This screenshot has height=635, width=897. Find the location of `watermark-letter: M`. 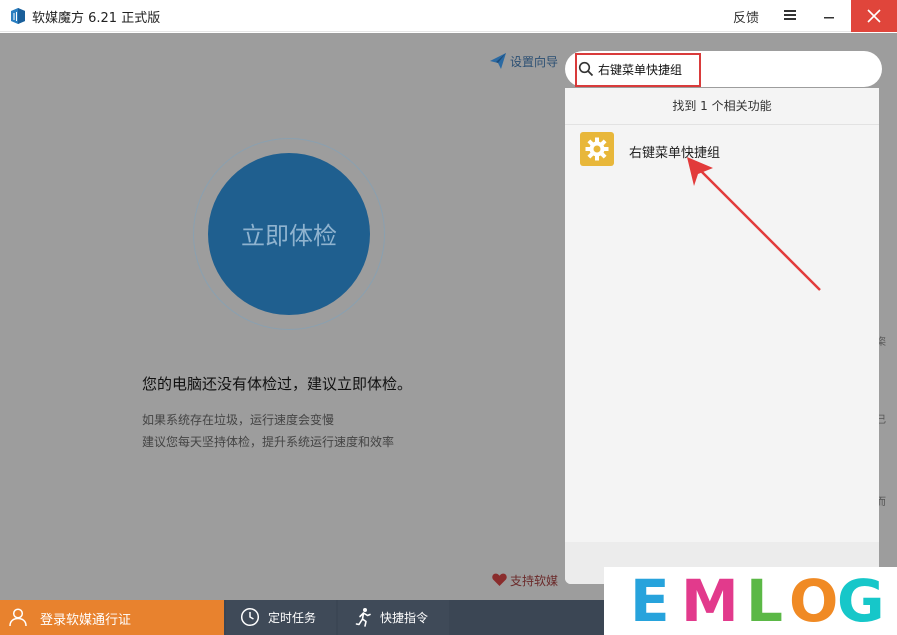

watermark-letter: M is located at coordinates (710, 601).